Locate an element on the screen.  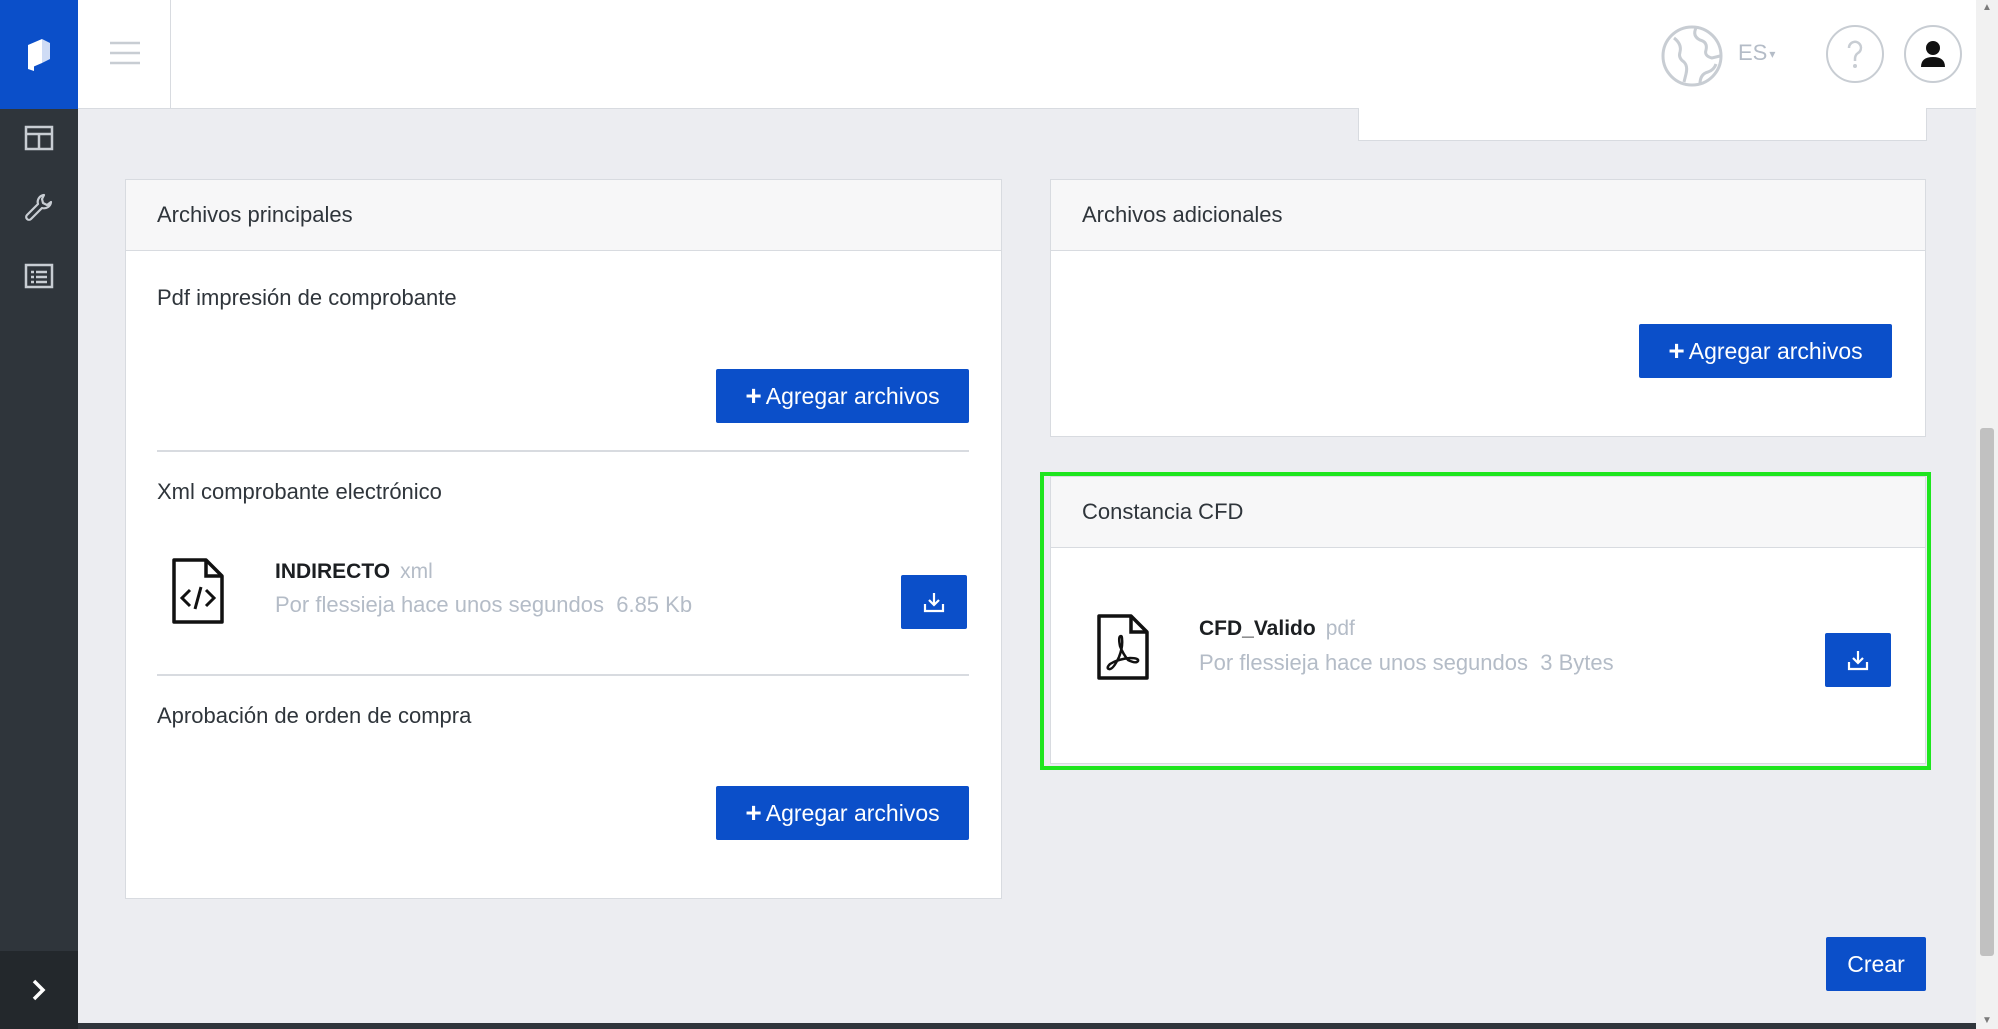
add-additional-files-button: + Agregar archivos is located at coordinates (1765, 351).